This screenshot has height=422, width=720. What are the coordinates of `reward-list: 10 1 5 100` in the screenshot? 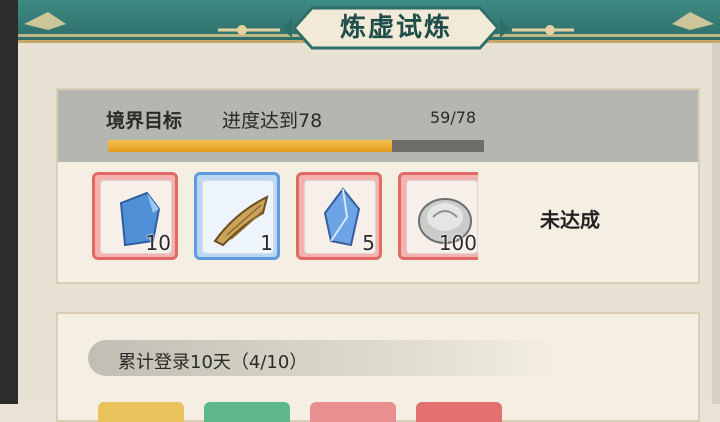 It's located at (285, 218).